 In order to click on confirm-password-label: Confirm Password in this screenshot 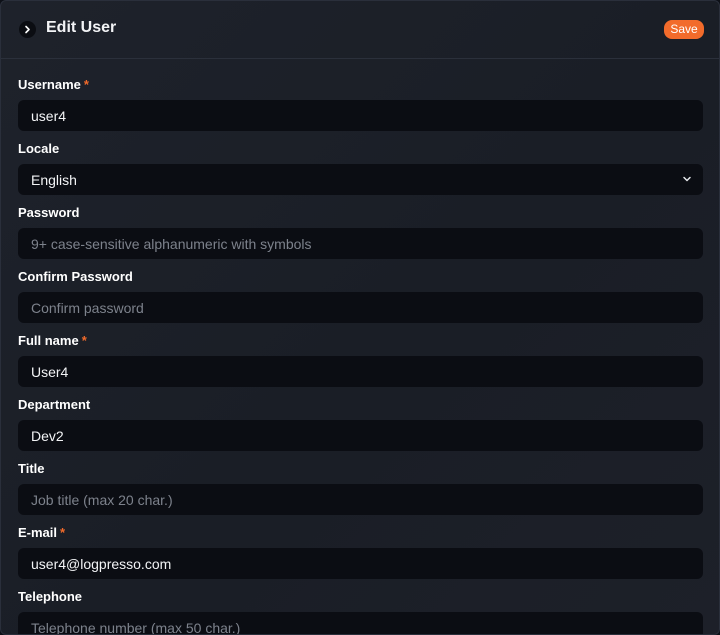, I will do `click(75, 276)`.